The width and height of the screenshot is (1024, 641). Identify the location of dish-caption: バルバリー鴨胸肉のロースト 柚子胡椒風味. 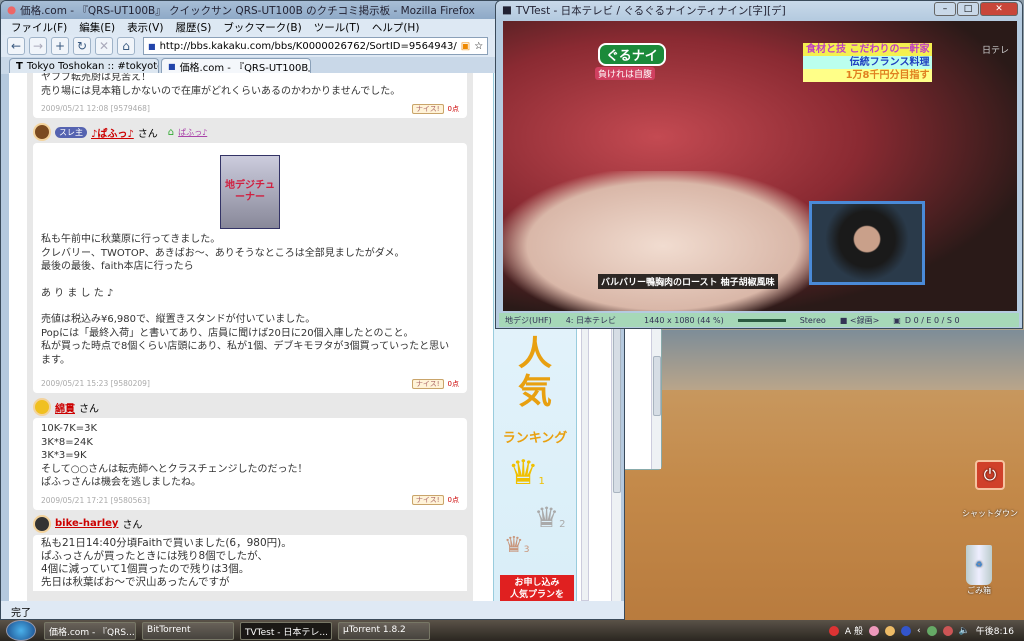
(688, 281).